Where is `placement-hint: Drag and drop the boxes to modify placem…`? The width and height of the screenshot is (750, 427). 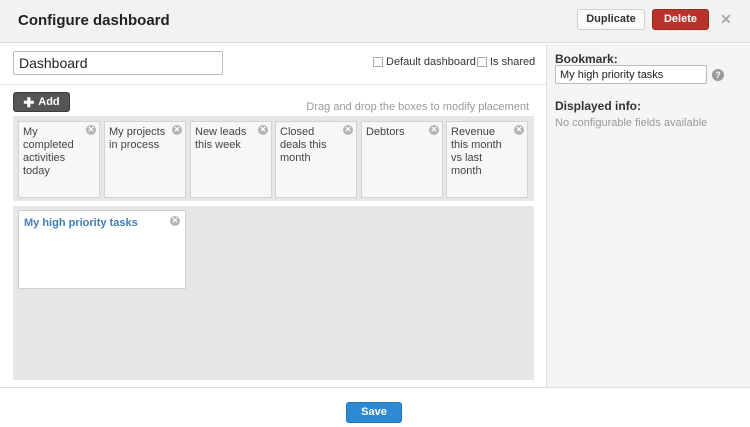 placement-hint: Drag and drop the boxes to modify placem… is located at coordinates (417, 107).